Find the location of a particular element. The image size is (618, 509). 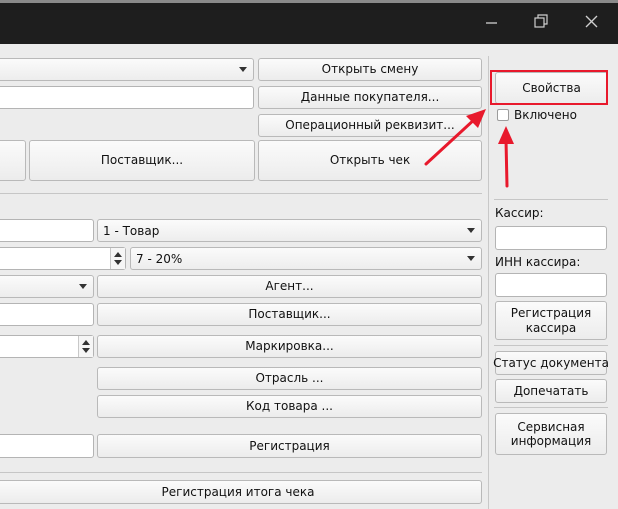

annotation-arrows is located at coordinates (469, 148).